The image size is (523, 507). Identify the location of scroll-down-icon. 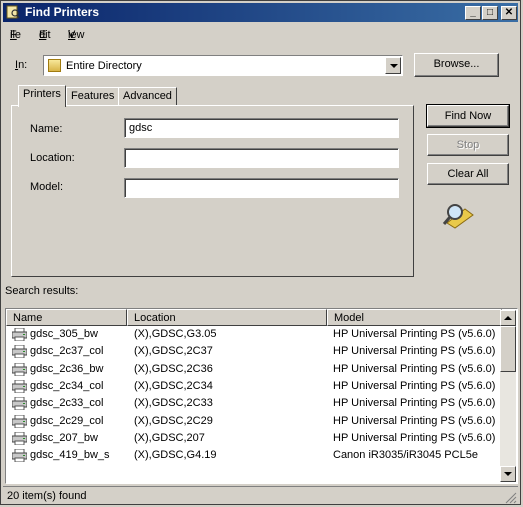
(508, 474).